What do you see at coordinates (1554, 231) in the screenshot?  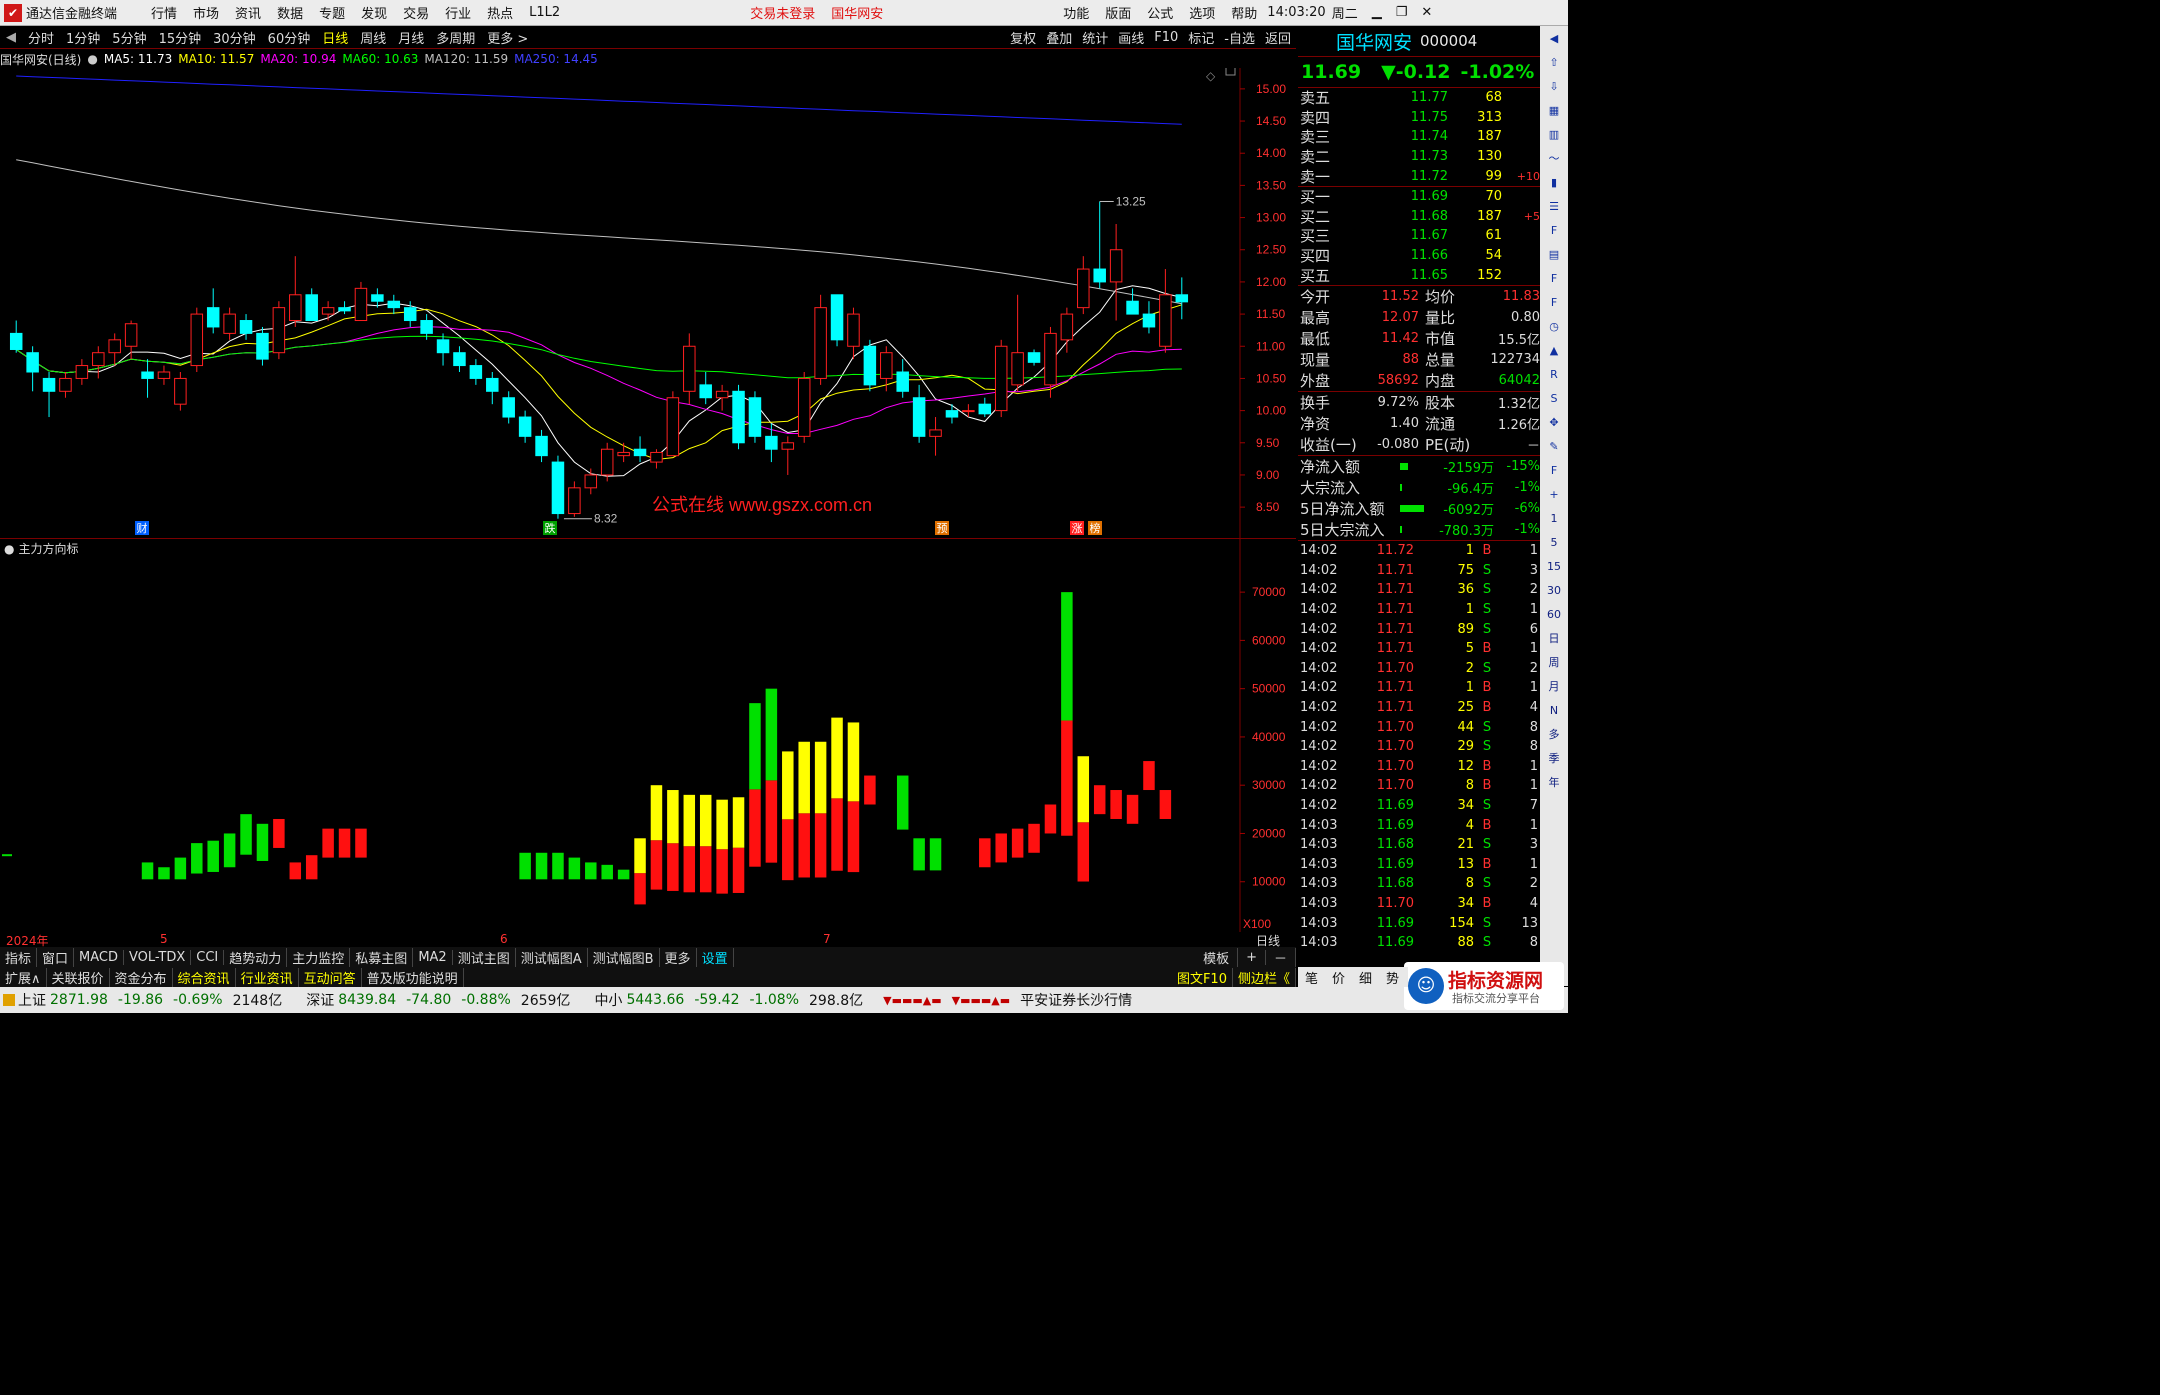 I see `f10-icon: F` at bounding box center [1554, 231].